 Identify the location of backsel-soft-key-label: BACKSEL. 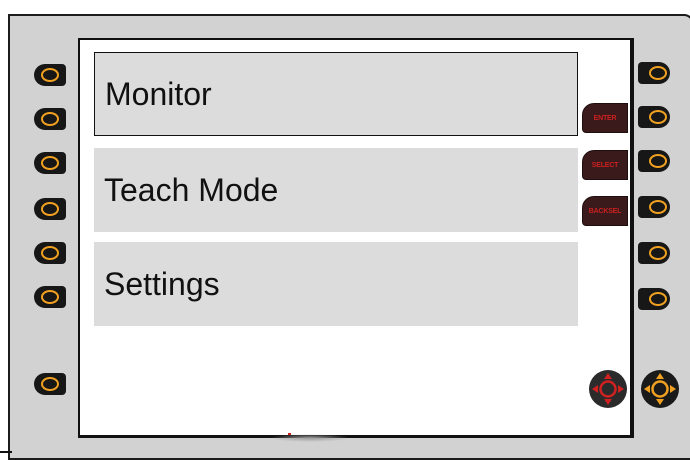
(605, 211).